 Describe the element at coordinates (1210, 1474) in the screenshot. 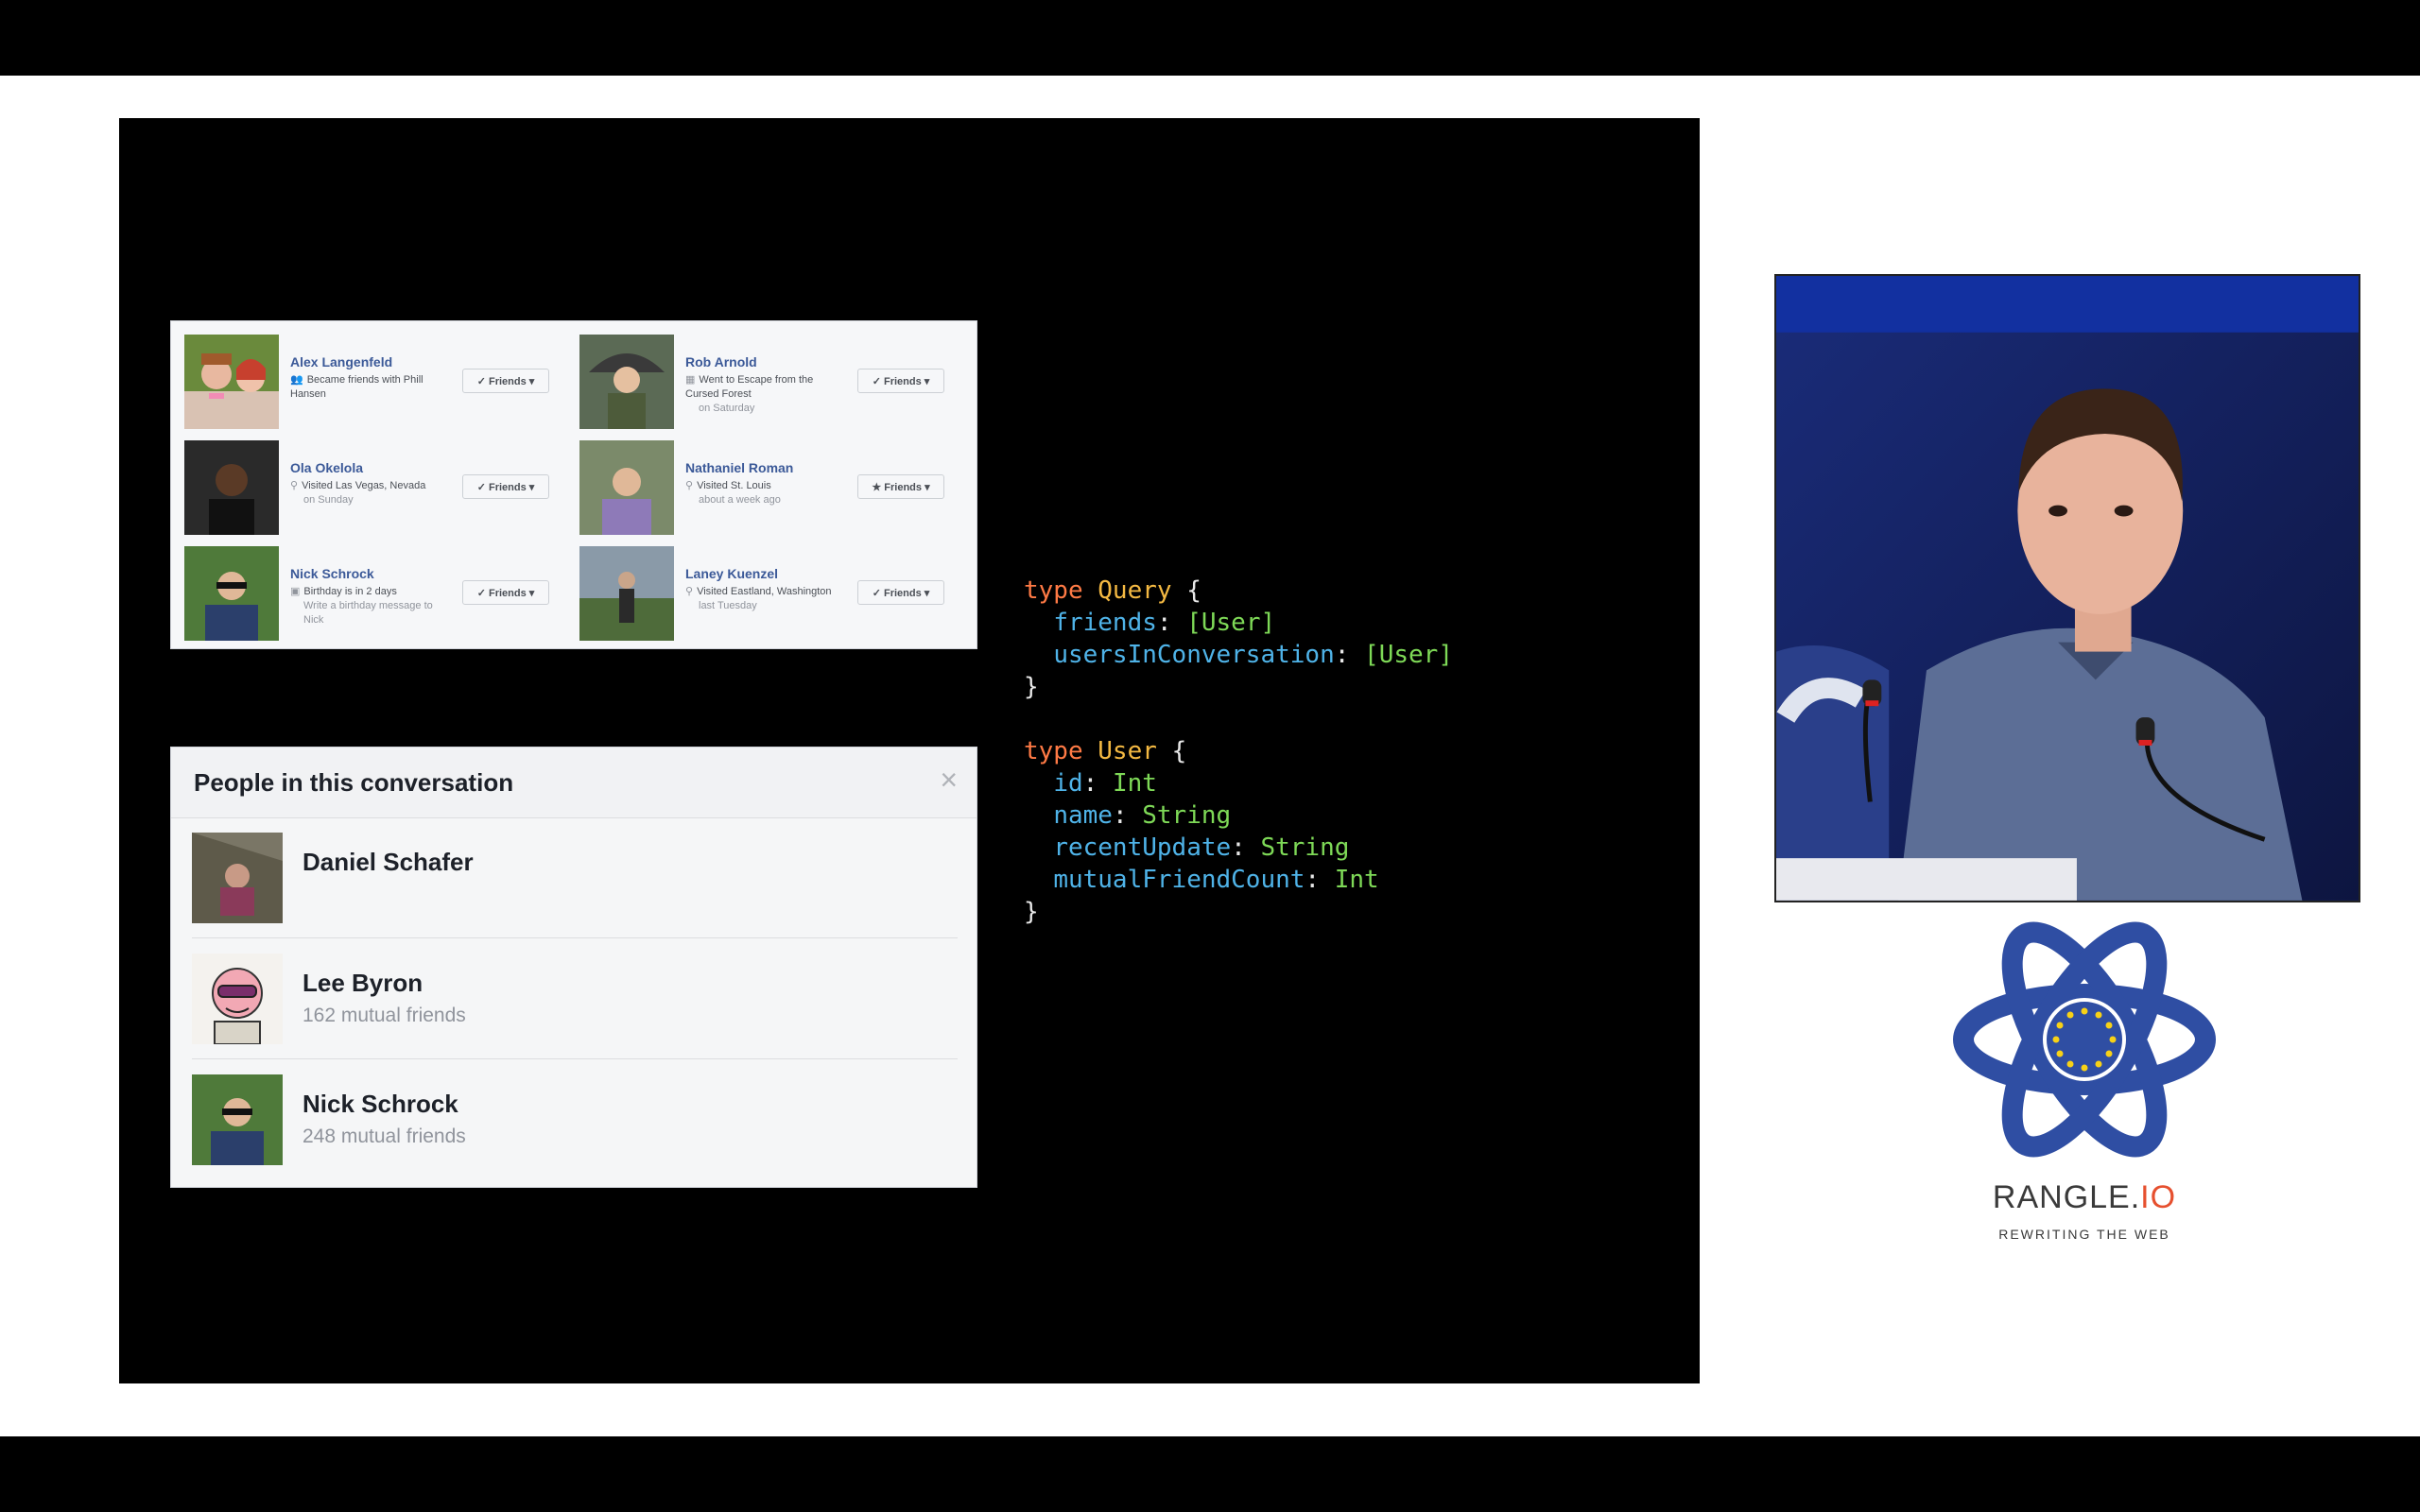

I see `letterbox-bottom` at that location.